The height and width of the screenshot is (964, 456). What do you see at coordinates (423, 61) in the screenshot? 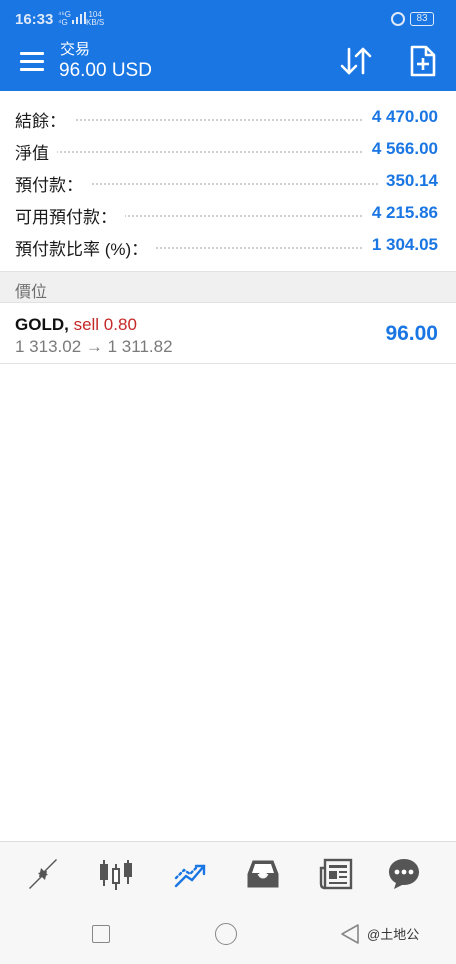
I see `new-order-icon` at bounding box center [423, 61].